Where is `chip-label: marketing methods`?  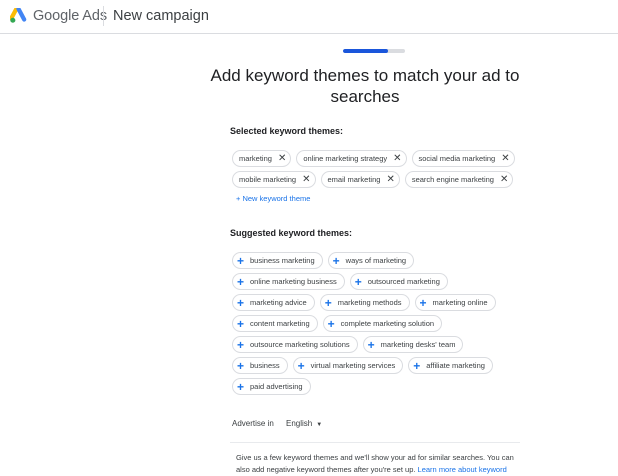 chip-label: marketing methods is located at coordinates (369, 302).